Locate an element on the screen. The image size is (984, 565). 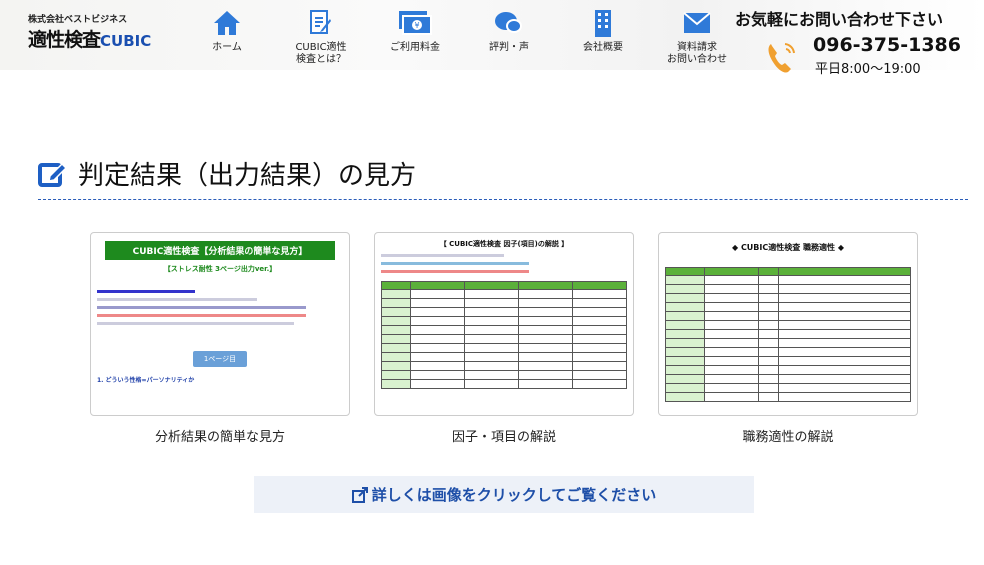
doc-title: 【 CUBIC適性検査 因子(項目)の解説 】 is located at coordinates (504, 244).